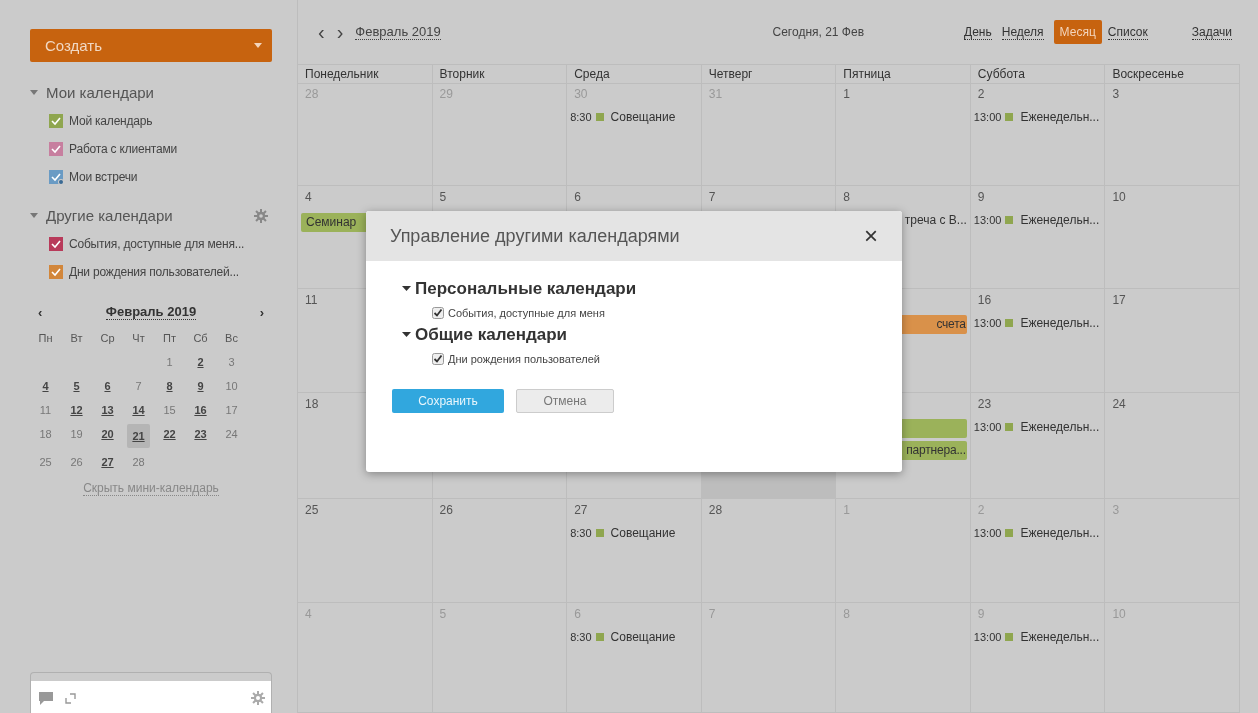  What do you see at coordinates (200, 410) in the screenshot?
I see `mini-day: 16` at bounding box center [200, 410].